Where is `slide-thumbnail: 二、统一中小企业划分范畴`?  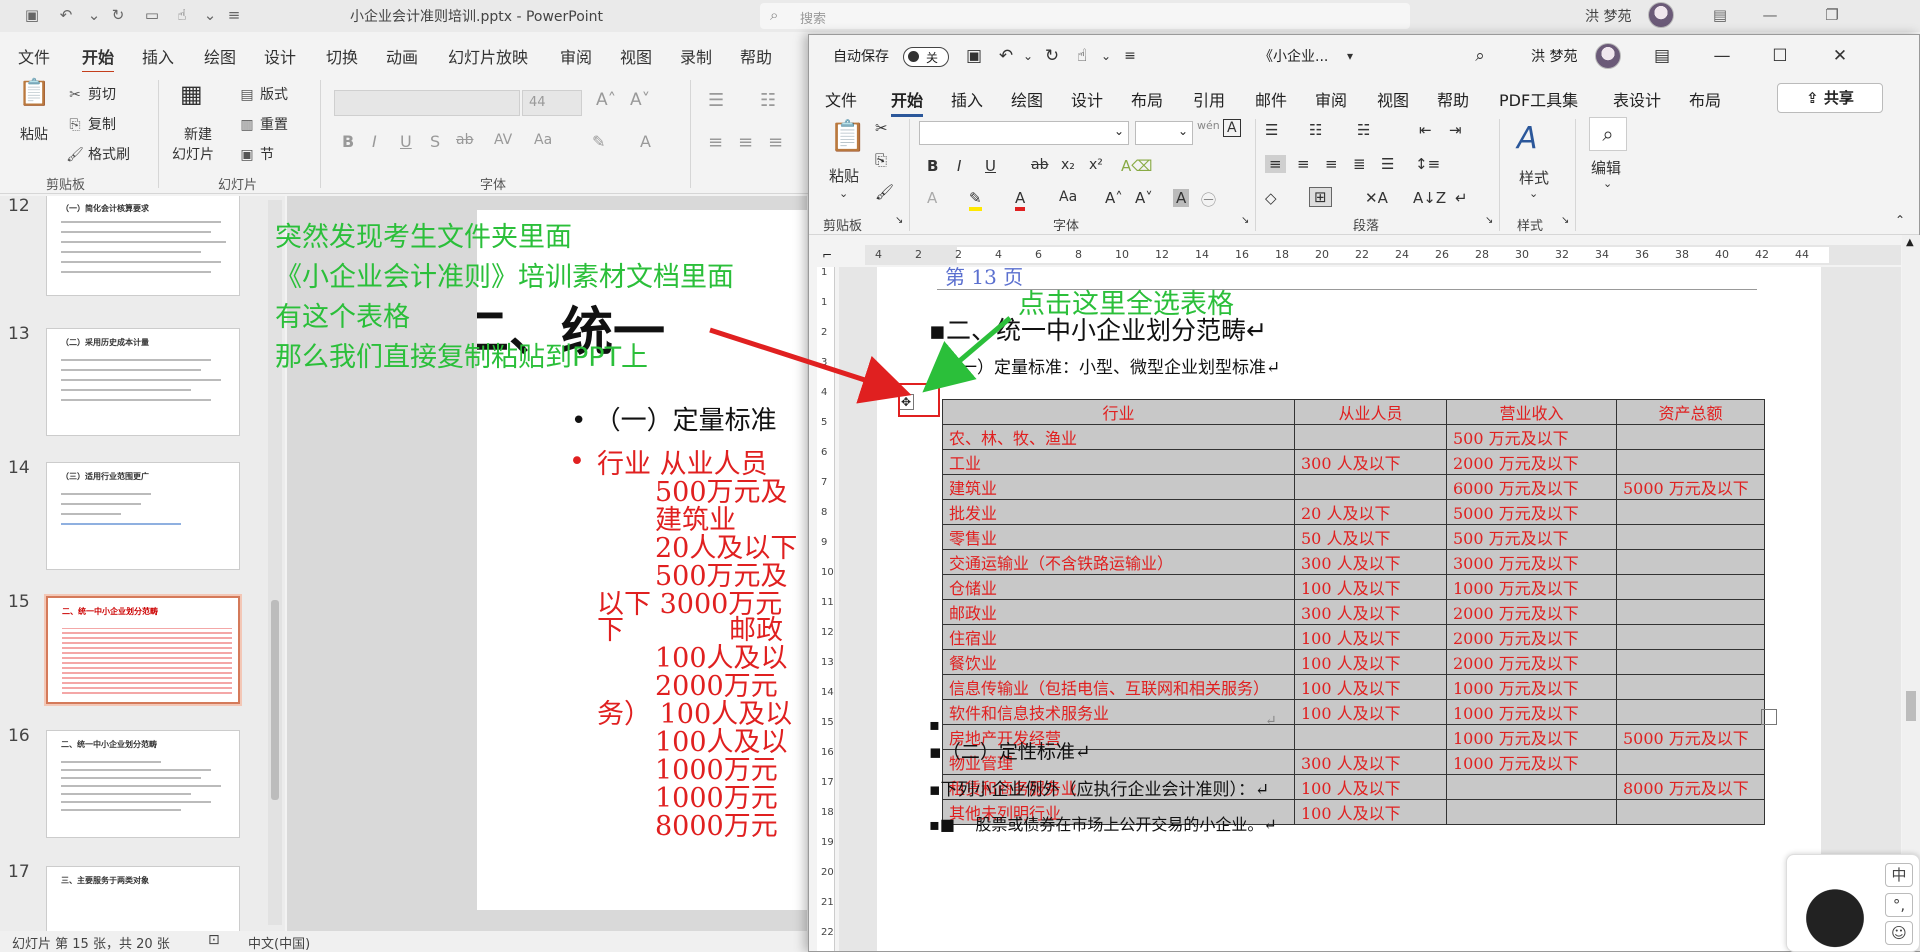
slide-thumbnail: 二、统一中小企业划分范畴 is located at coordinates (143, 784).